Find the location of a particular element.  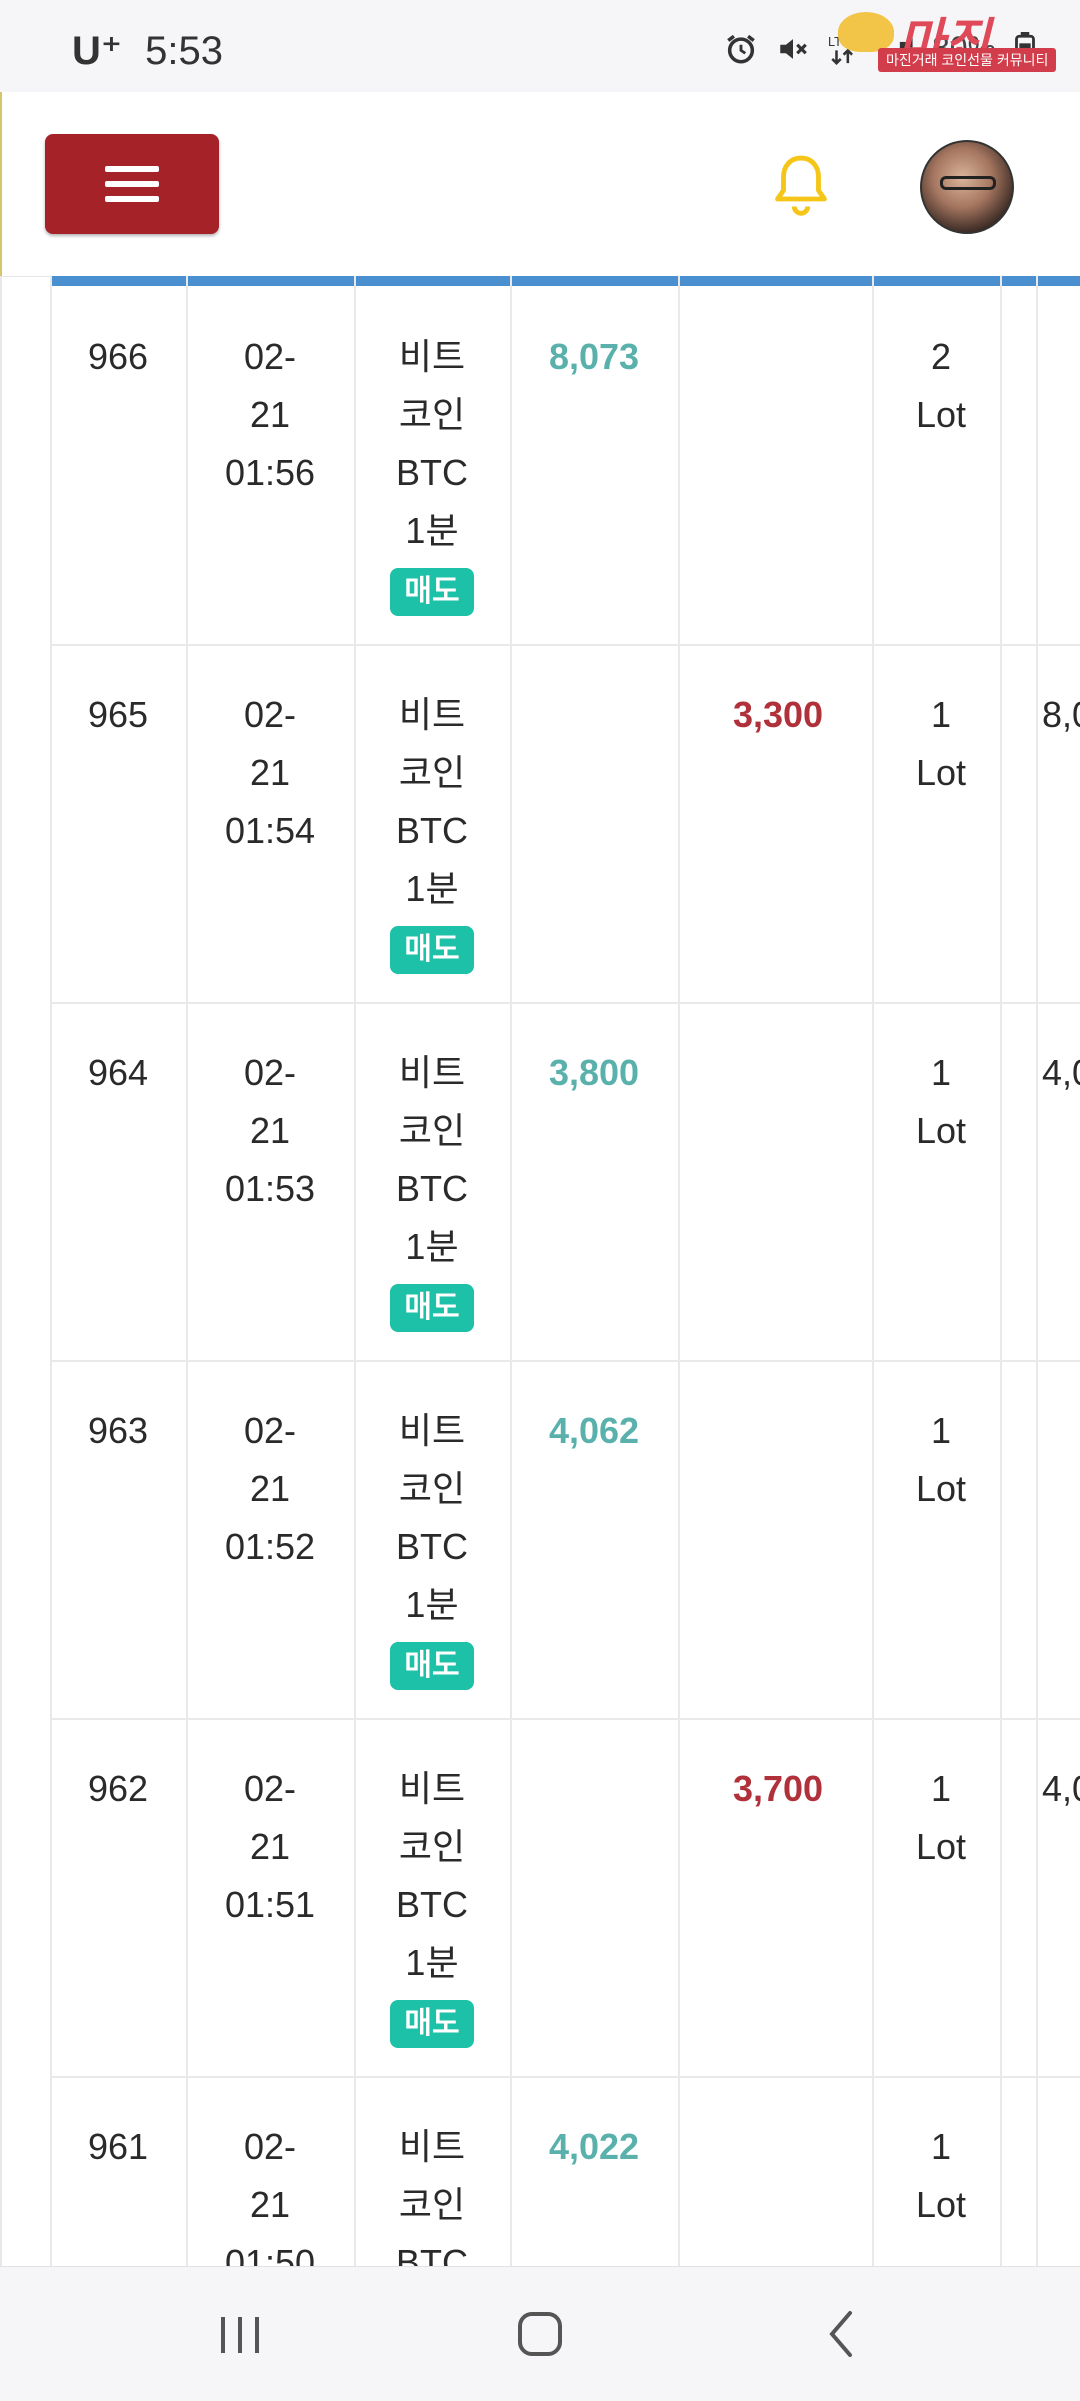

table-row: 962 02- 21 01:51 비트코인 BTC 1분매도 3,700 1 Lot 4,0 is located at coordinates (565, 1898).